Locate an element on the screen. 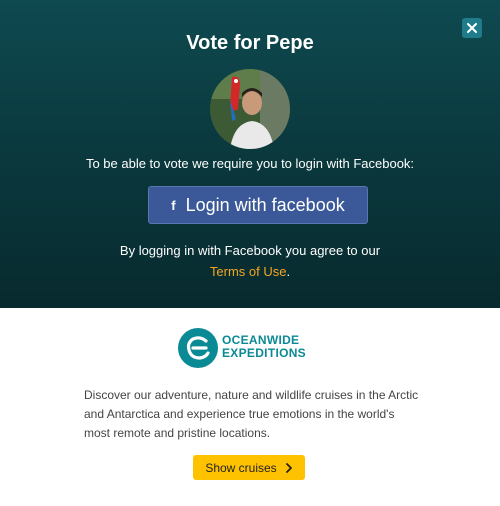 The width and height of the screenshot is (500, 506). avatar is located at coordinates (250, 109).